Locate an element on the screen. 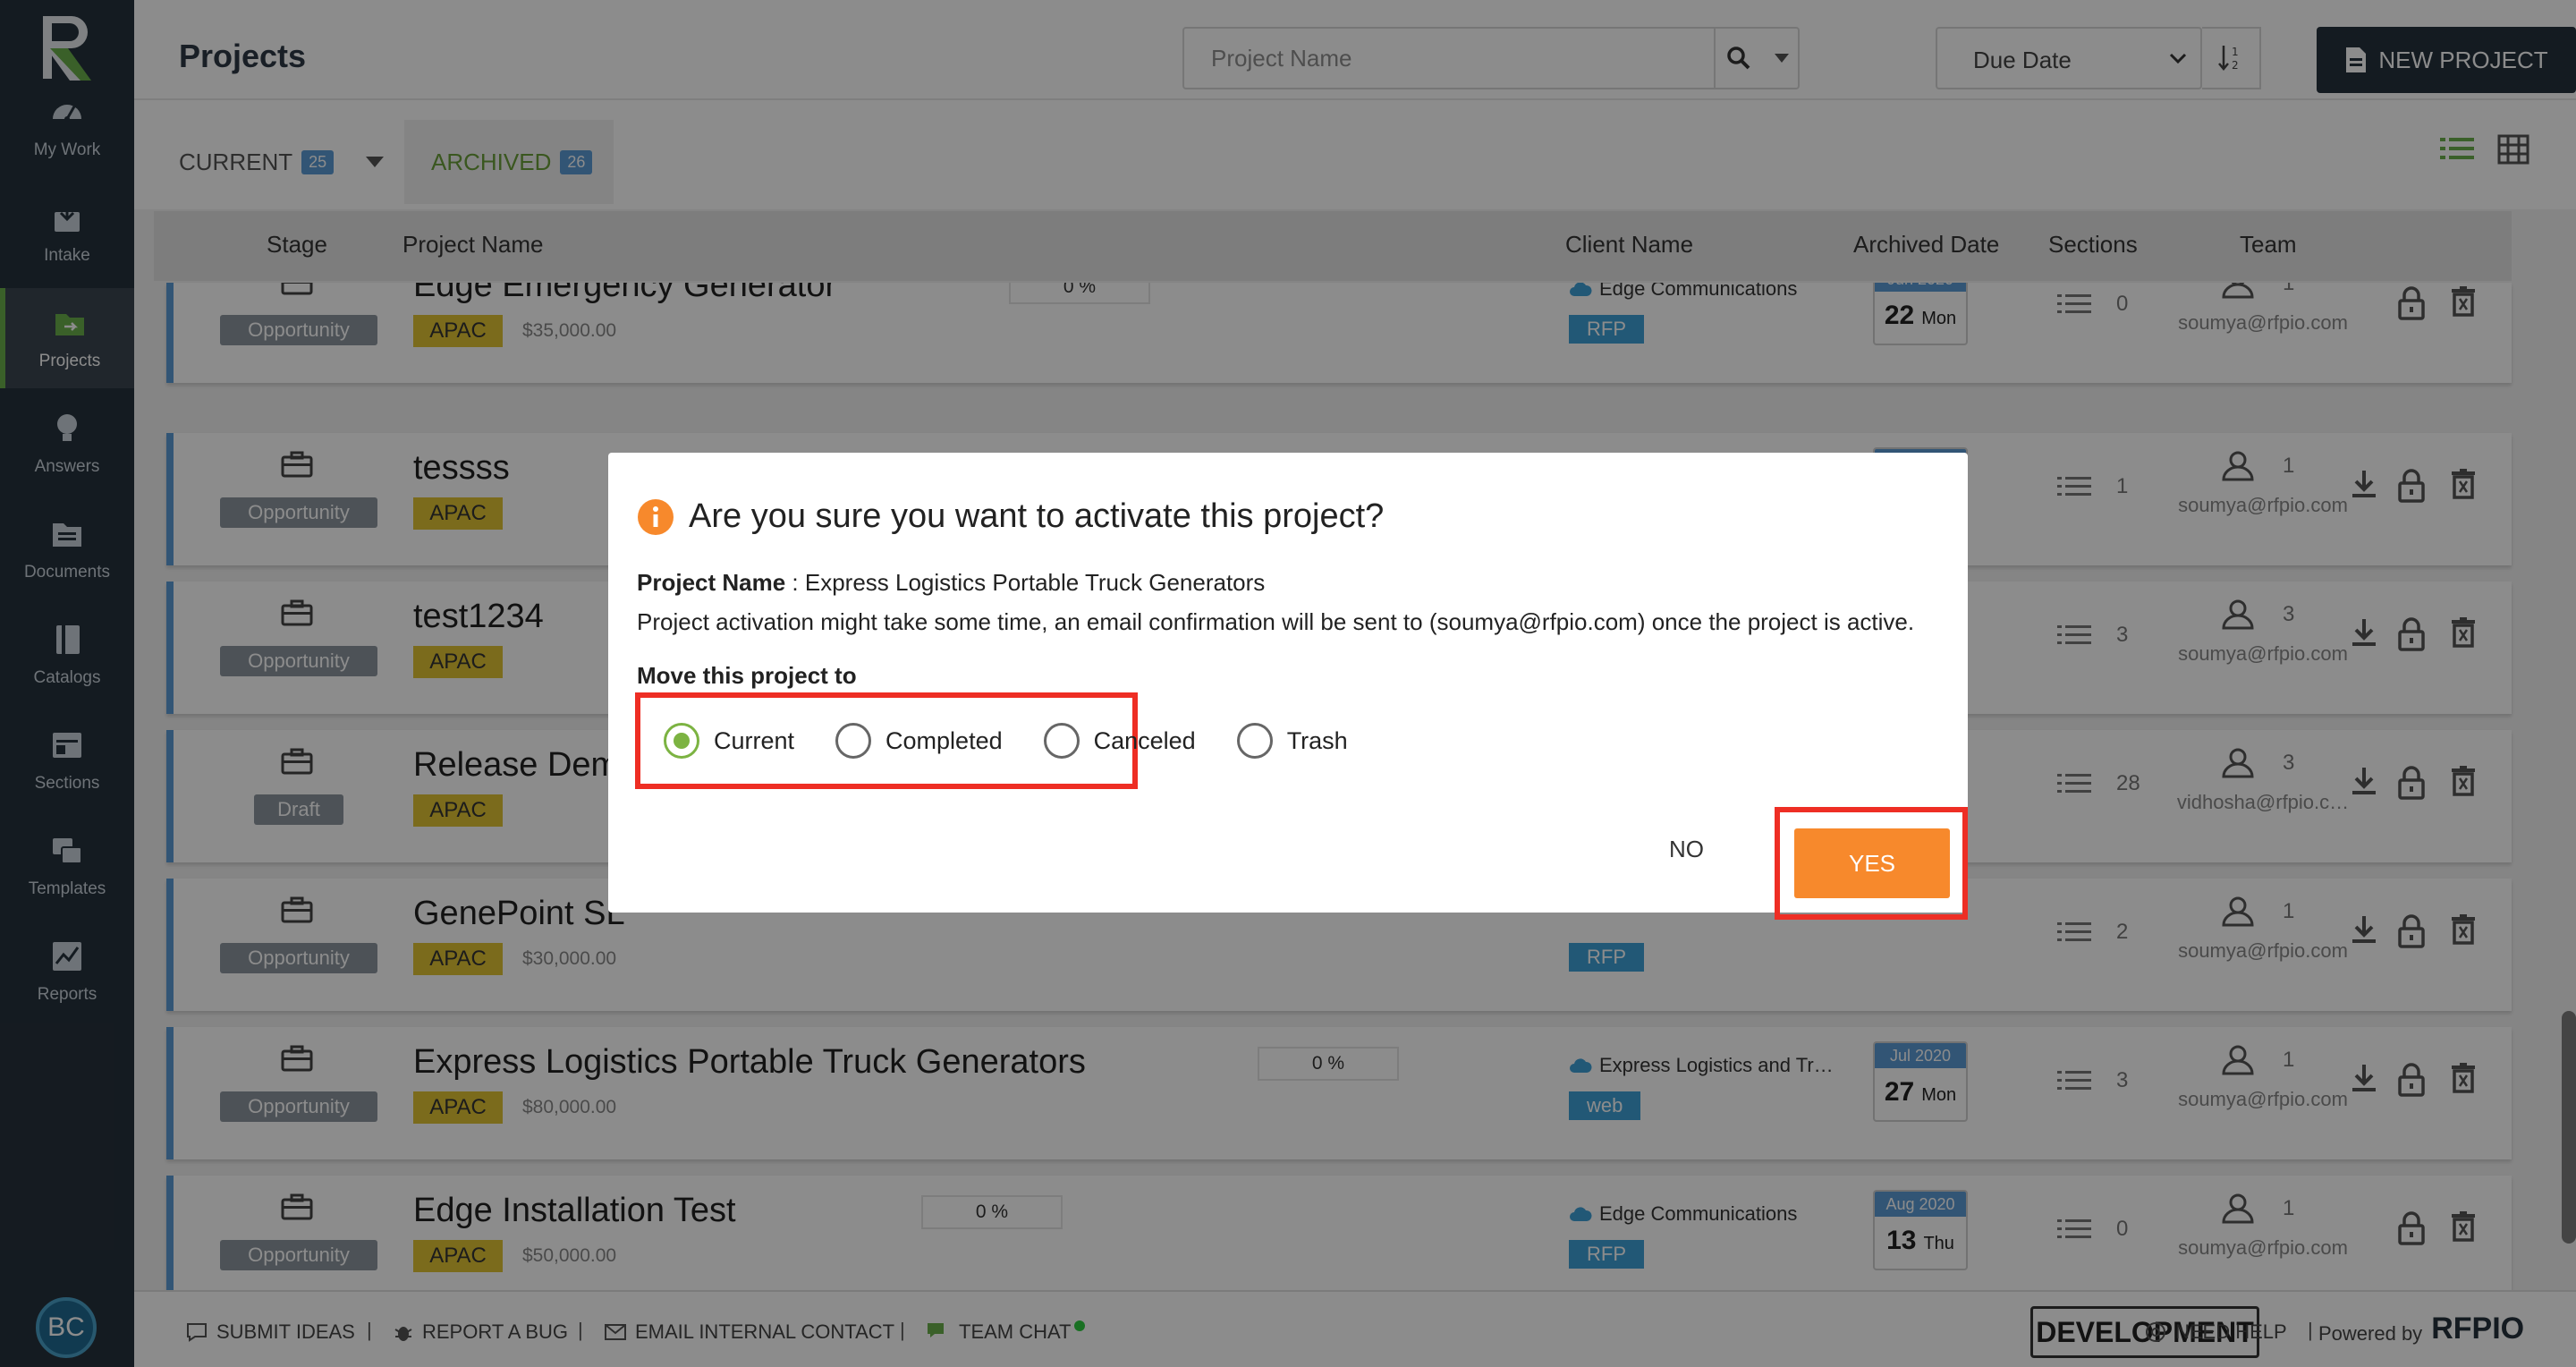 The height and width of the screenshot is (1367, 2576). radio-canceled: Canceled is located at coordinates (1119, 741).